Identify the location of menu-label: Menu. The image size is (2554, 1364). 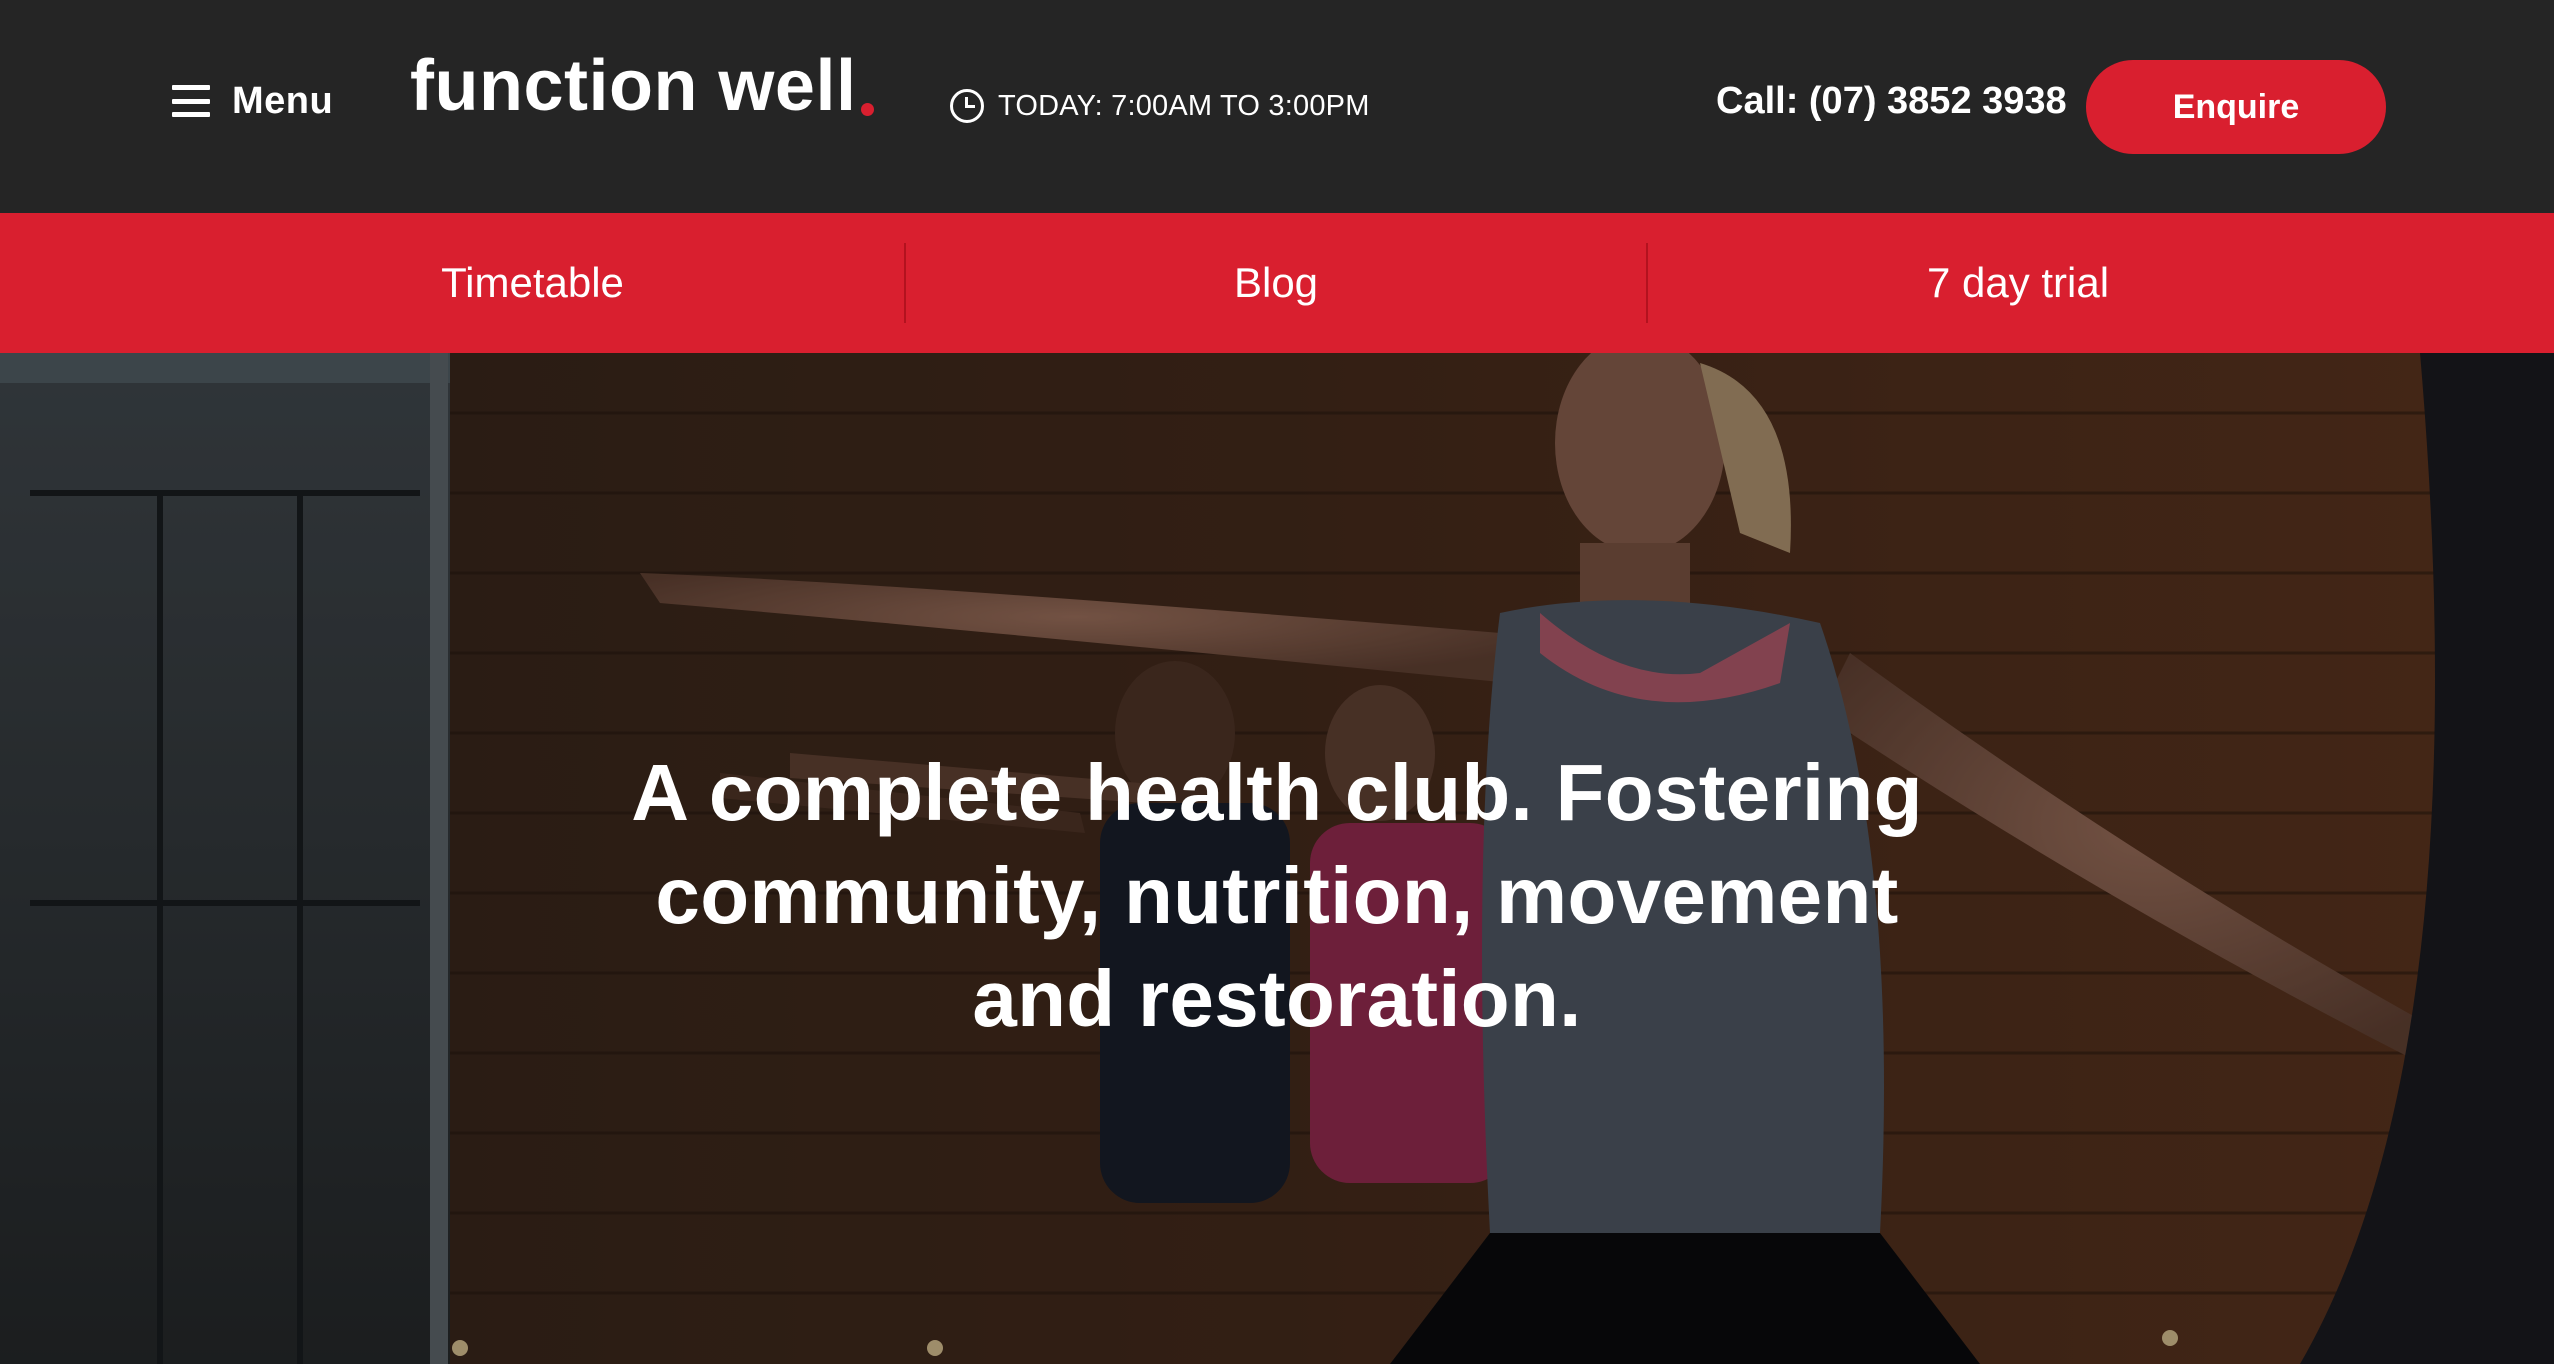
(283, 100).